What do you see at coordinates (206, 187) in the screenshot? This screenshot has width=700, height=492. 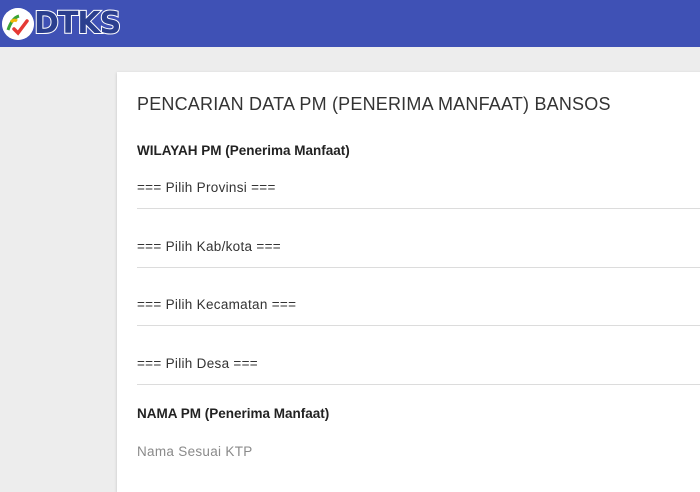 I see `provinsi-select-value: === Pilih Provinsi ===` at bounding box center [206, 187].